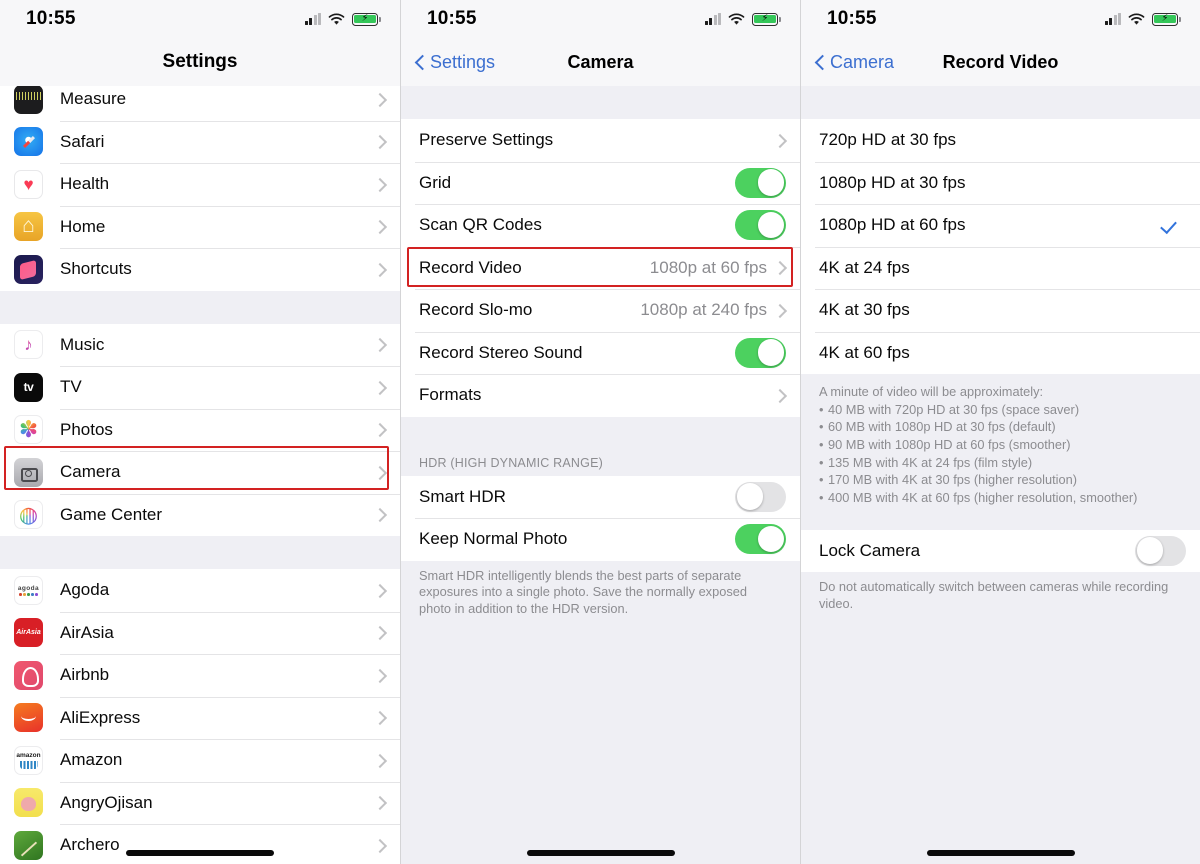  What do you see at coordinates (85, 590) in the screenshot?
I see `row-label: Agoda` at bounding box center [85, 590].